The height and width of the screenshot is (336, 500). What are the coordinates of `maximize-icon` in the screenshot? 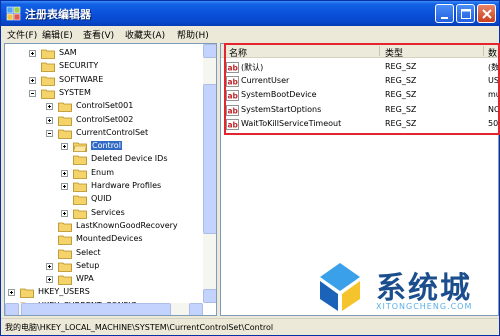 It's located at (466, 14).